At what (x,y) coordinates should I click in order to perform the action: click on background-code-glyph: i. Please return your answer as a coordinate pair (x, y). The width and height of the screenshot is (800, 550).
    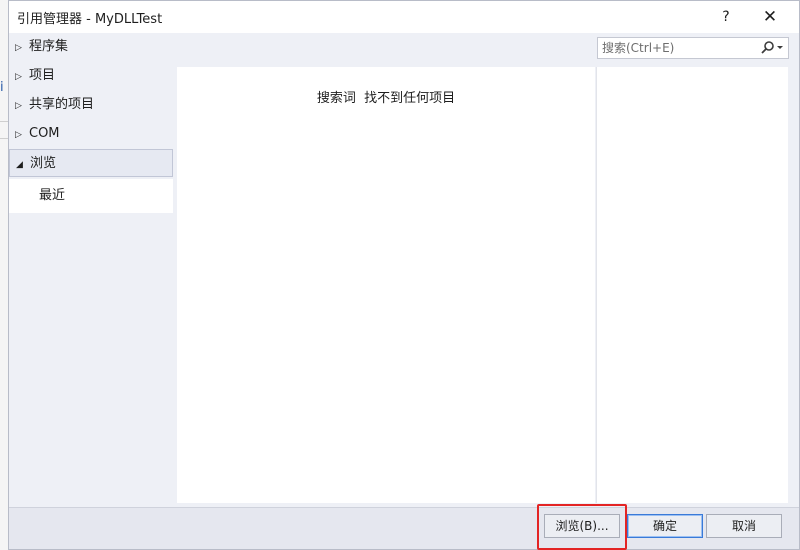
    Looking at the image, I should click on (2, 87).